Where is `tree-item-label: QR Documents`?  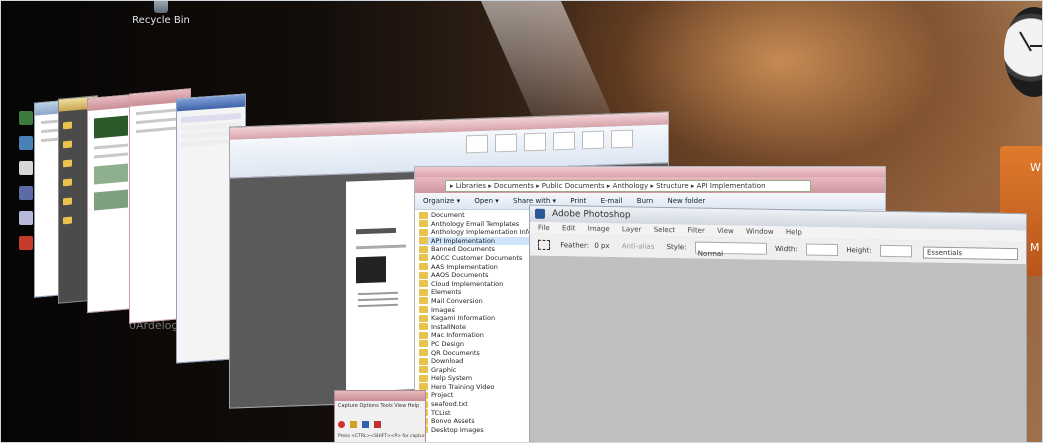
tree-item-label: QR Documents is located at coordinates (455, 352).